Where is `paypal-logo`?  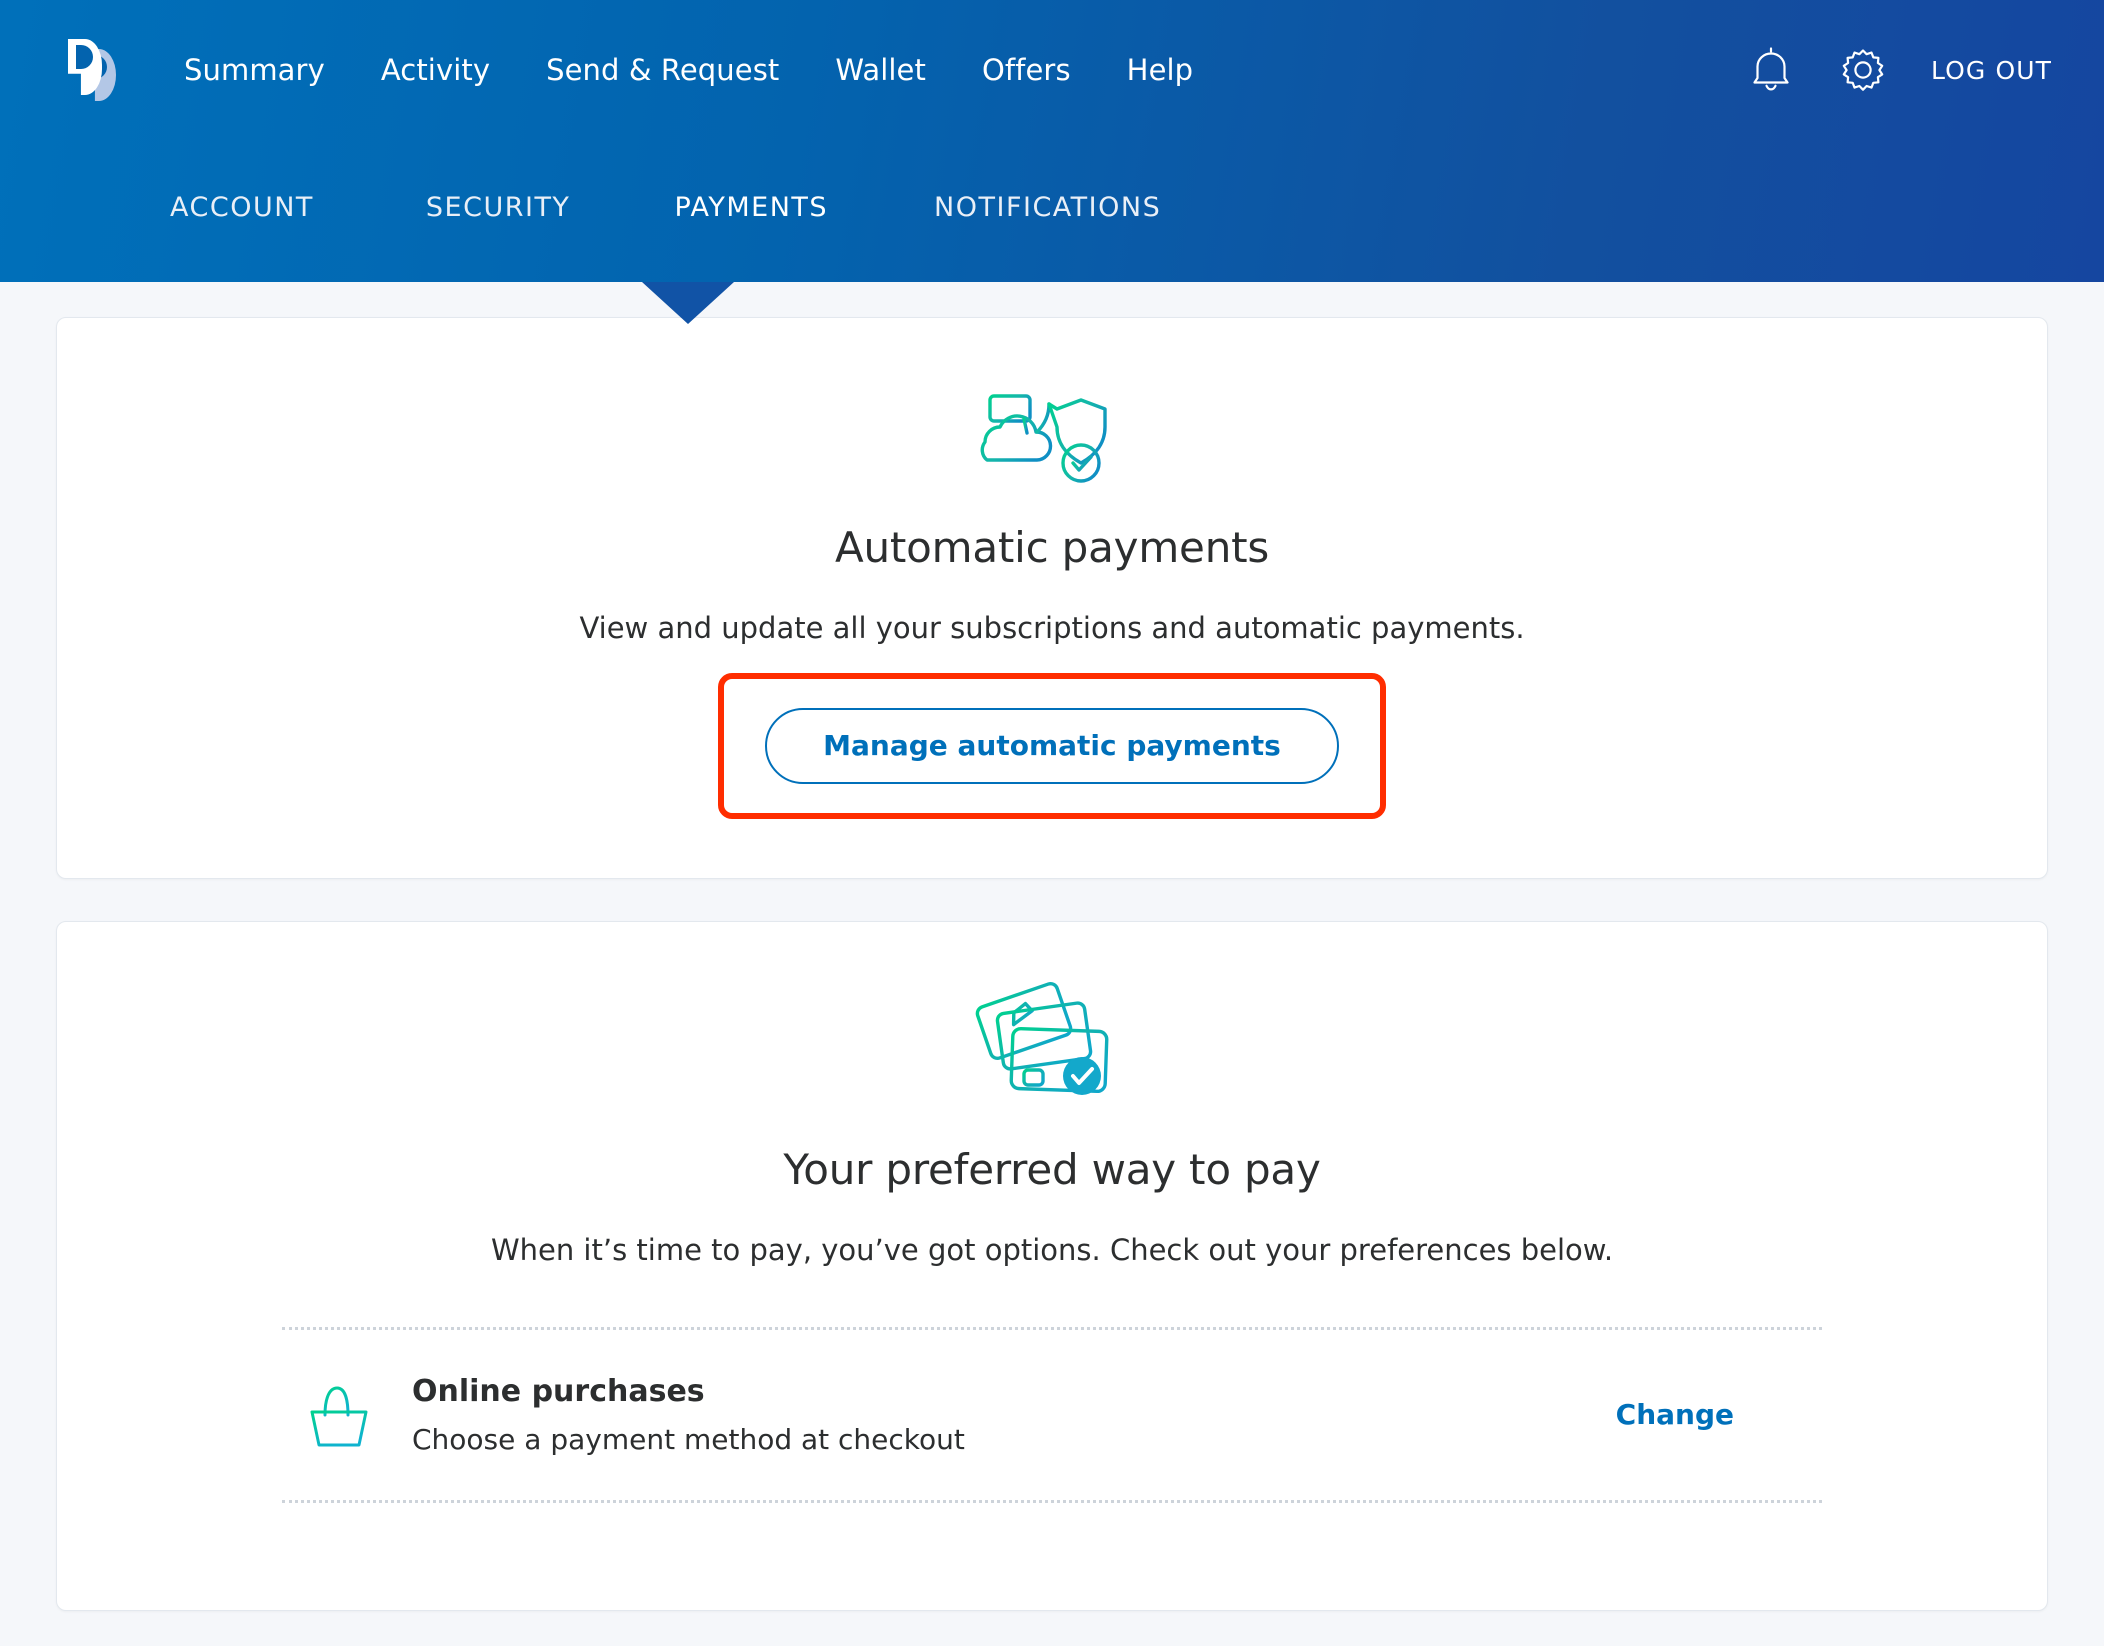
paypal-logo is located at coordinates (90, 70).